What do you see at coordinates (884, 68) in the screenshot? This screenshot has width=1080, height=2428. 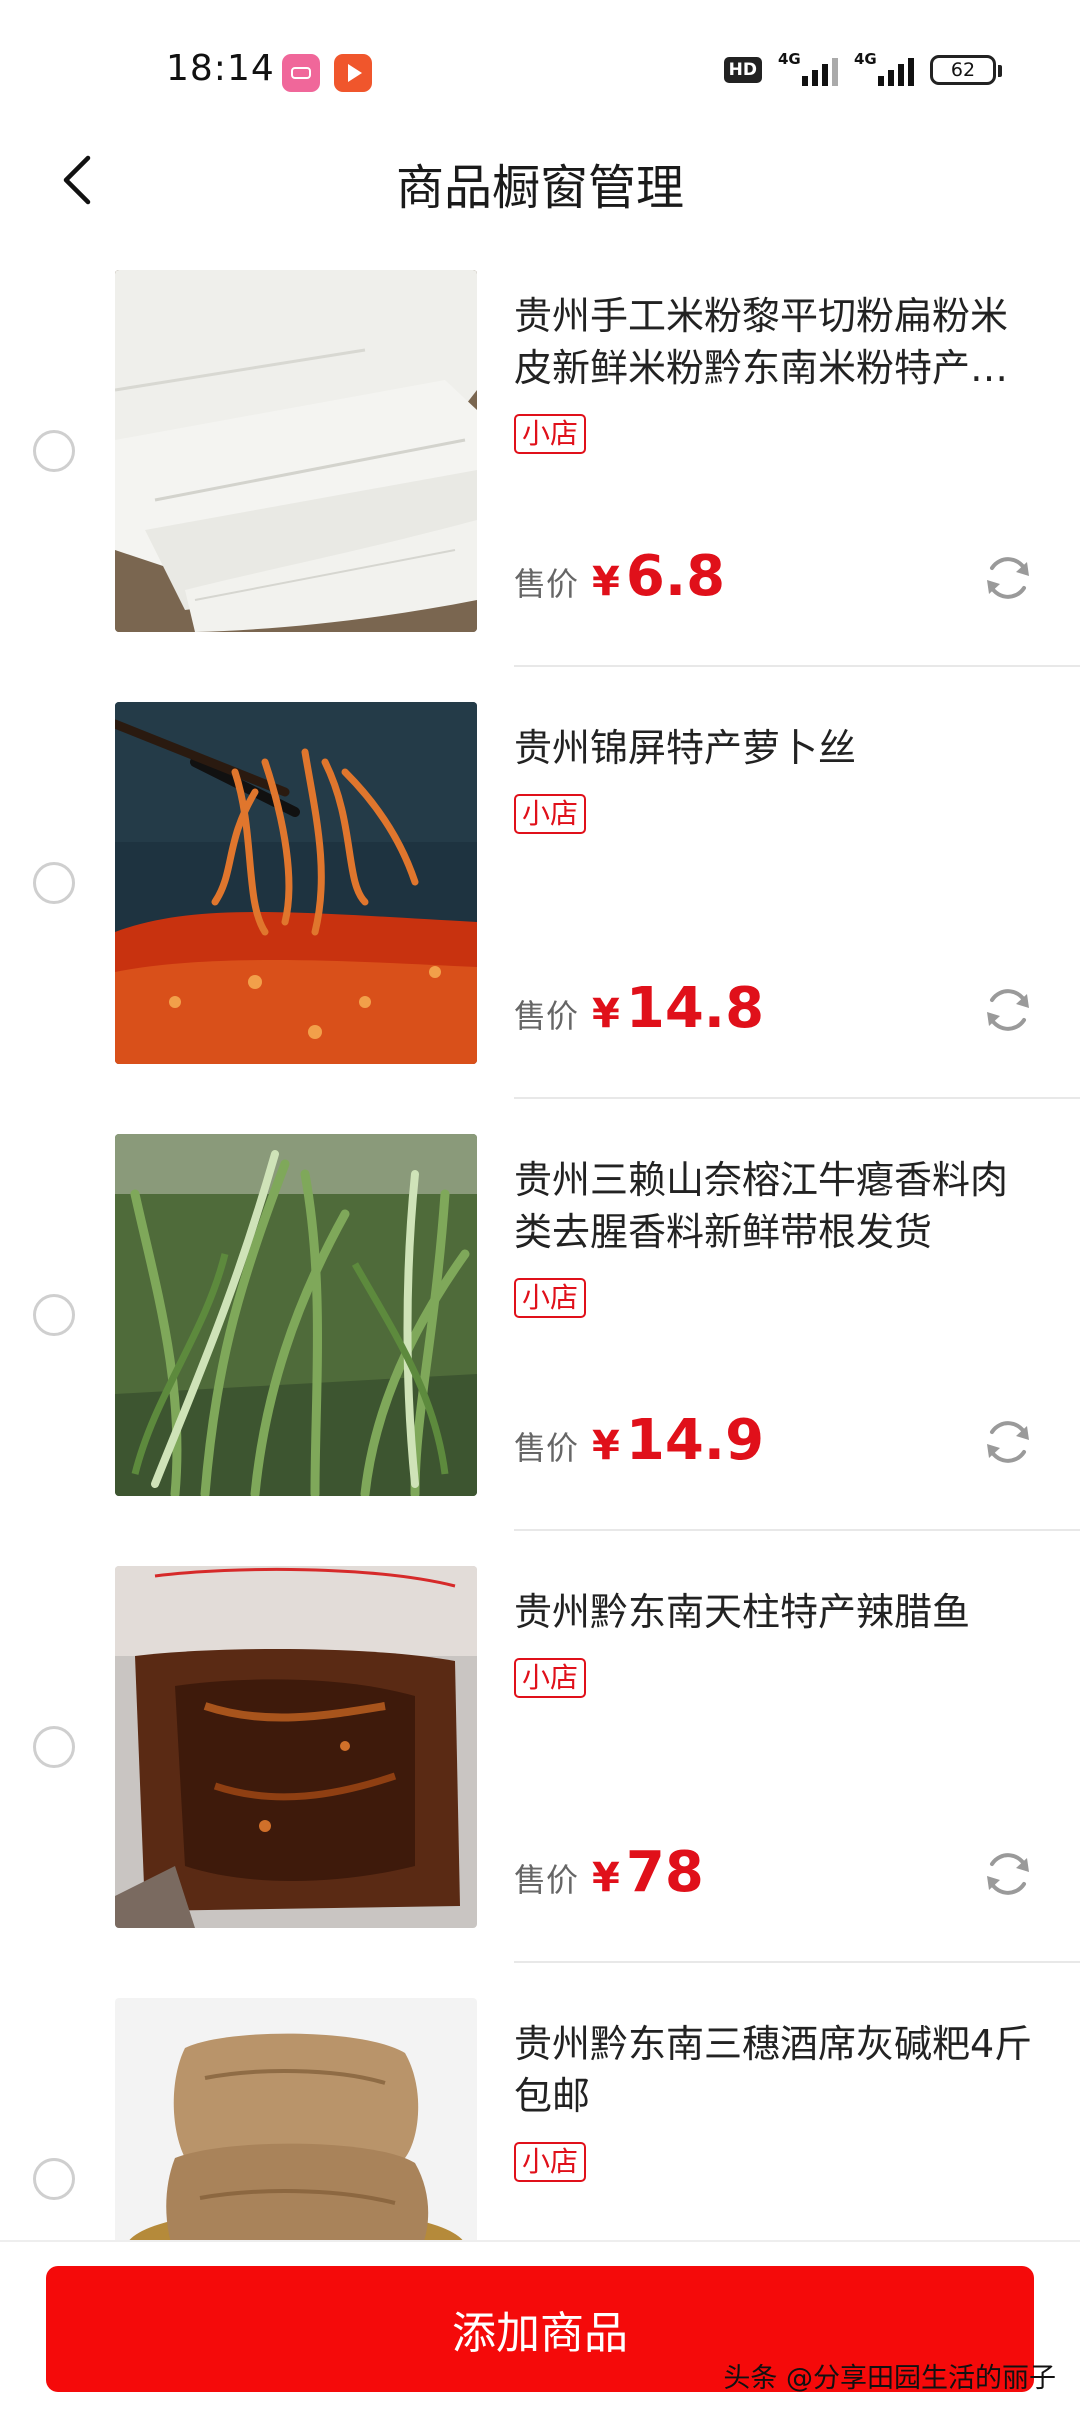 I see `signal-icon-2: 4G` at bounding box center [884, 68].